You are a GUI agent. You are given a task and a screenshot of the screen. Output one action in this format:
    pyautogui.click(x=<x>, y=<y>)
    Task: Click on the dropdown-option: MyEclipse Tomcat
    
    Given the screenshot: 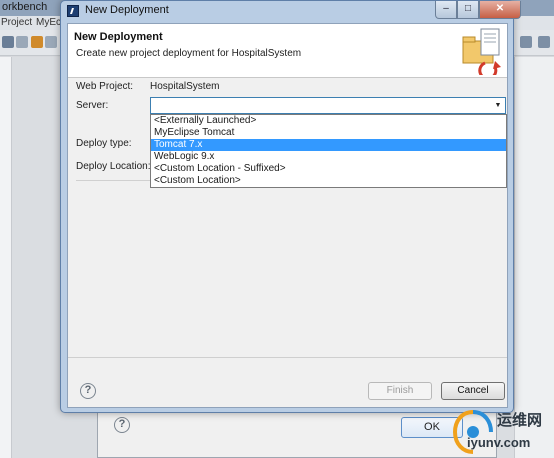 What is the action you would take?
    pyautogui.click(x=328, y=133)
    